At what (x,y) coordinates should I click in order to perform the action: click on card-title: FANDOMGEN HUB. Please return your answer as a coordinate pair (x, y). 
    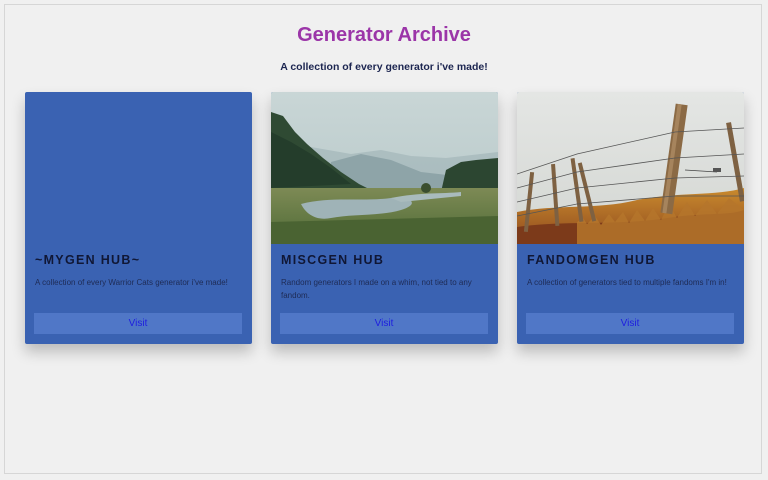
    Looking at the image, I should click on (591, 260).